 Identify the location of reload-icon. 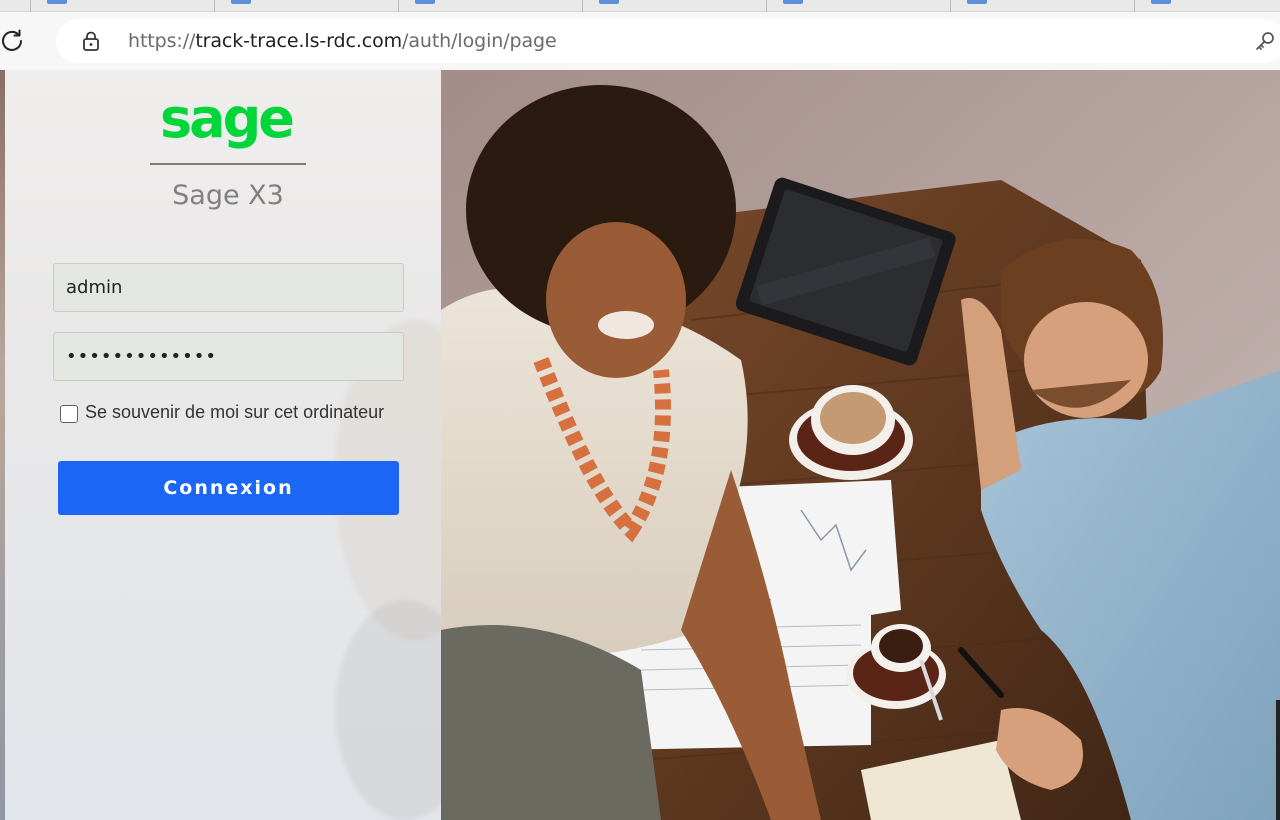
(13, 41).